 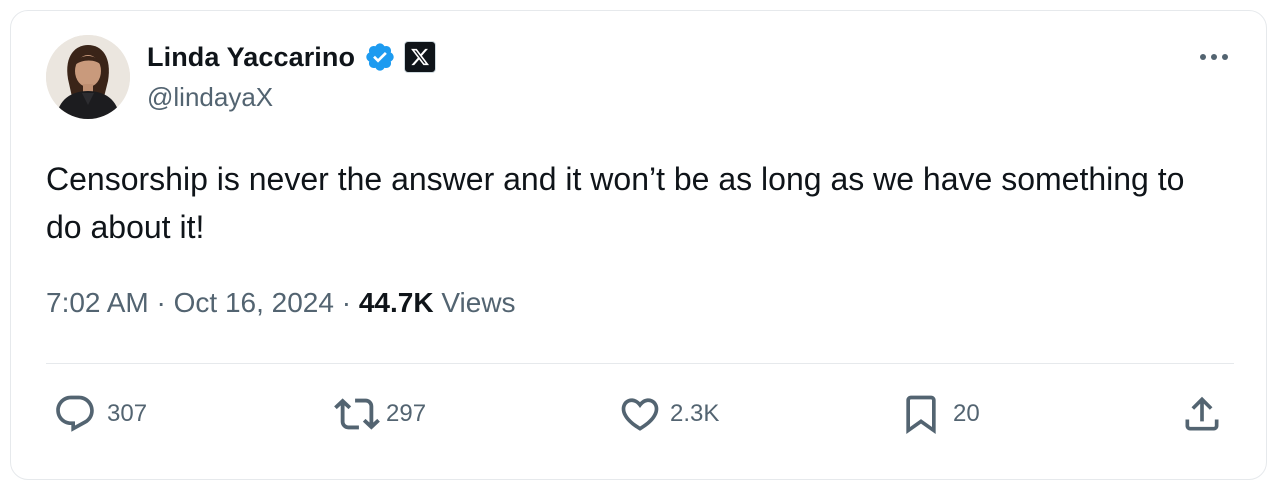 I want to click on reply-icon, so click(x=75, y=414).